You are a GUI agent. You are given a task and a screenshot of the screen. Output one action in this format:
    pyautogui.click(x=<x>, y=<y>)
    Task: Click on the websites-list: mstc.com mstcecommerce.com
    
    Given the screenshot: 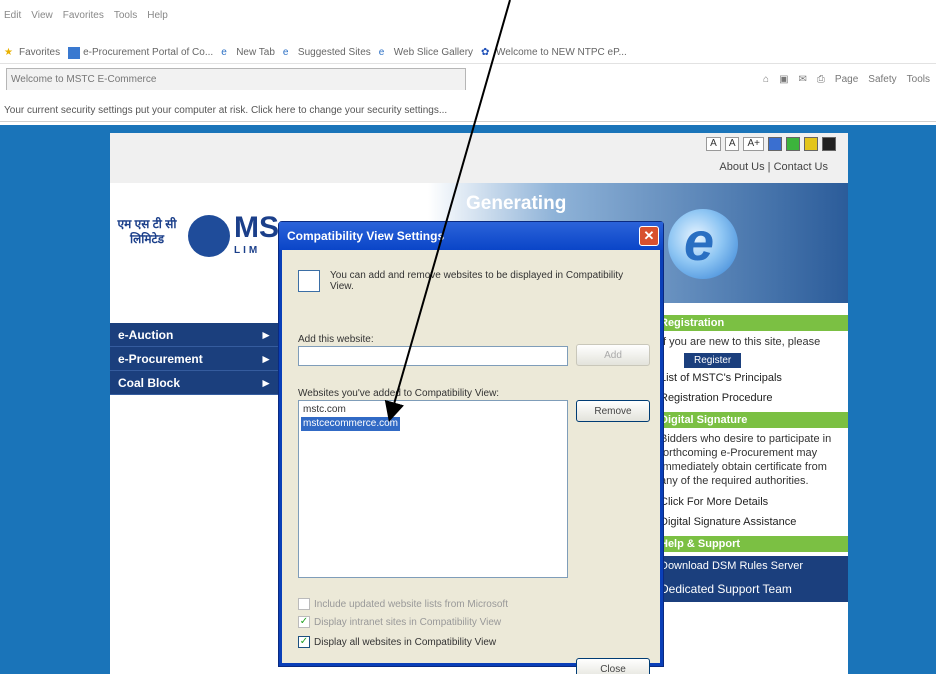 What is the action you would take?
    pyautogui.click(x=433, y=489)
    